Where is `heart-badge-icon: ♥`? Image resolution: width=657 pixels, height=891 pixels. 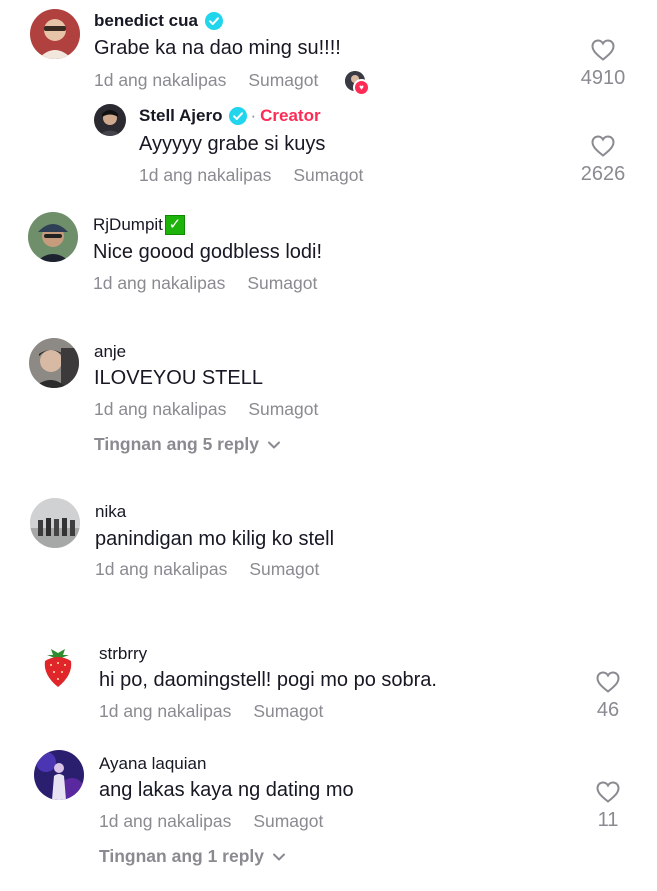 heart-badge-icon: ♥ is located at coordinates (361, 87).